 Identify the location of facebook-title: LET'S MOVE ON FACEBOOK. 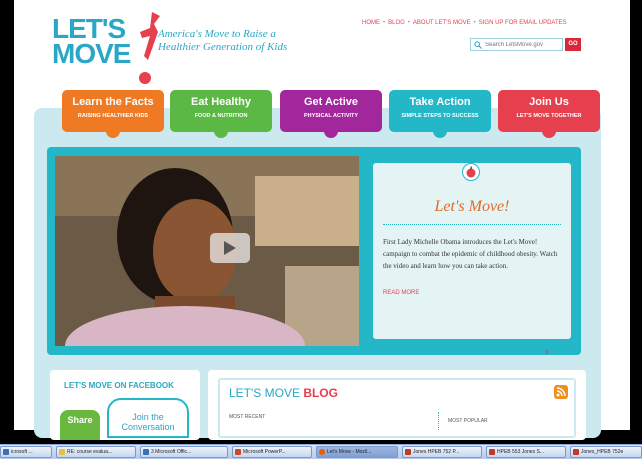
(119, 385).